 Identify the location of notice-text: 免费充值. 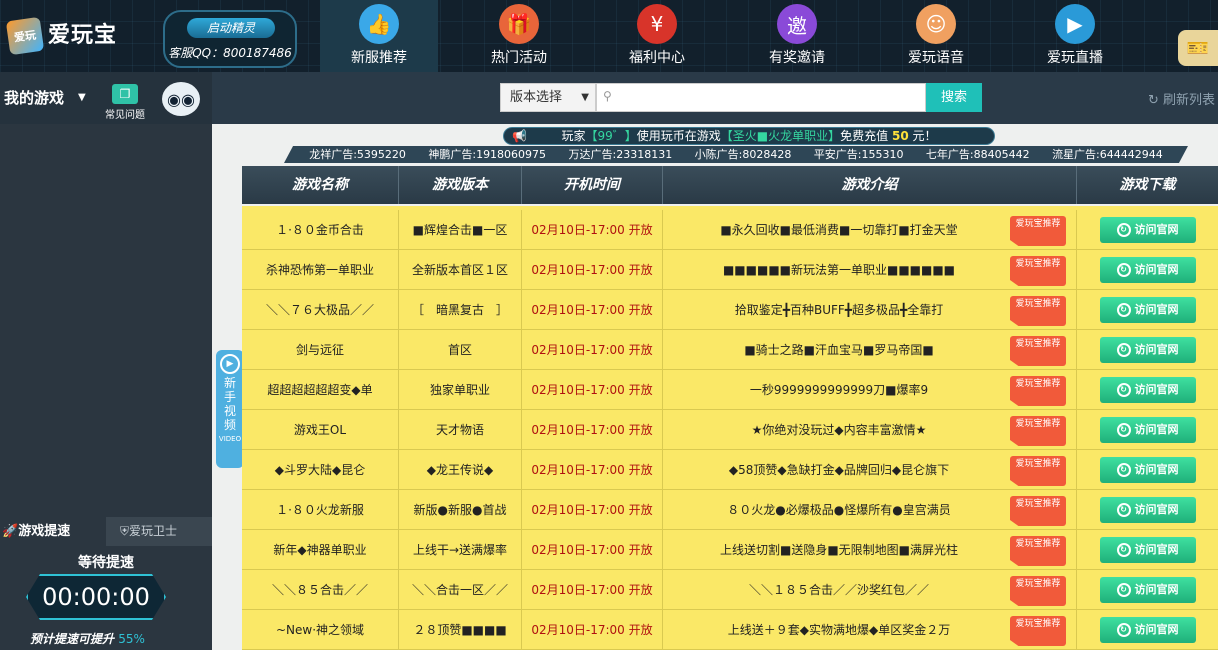
(864, 136).